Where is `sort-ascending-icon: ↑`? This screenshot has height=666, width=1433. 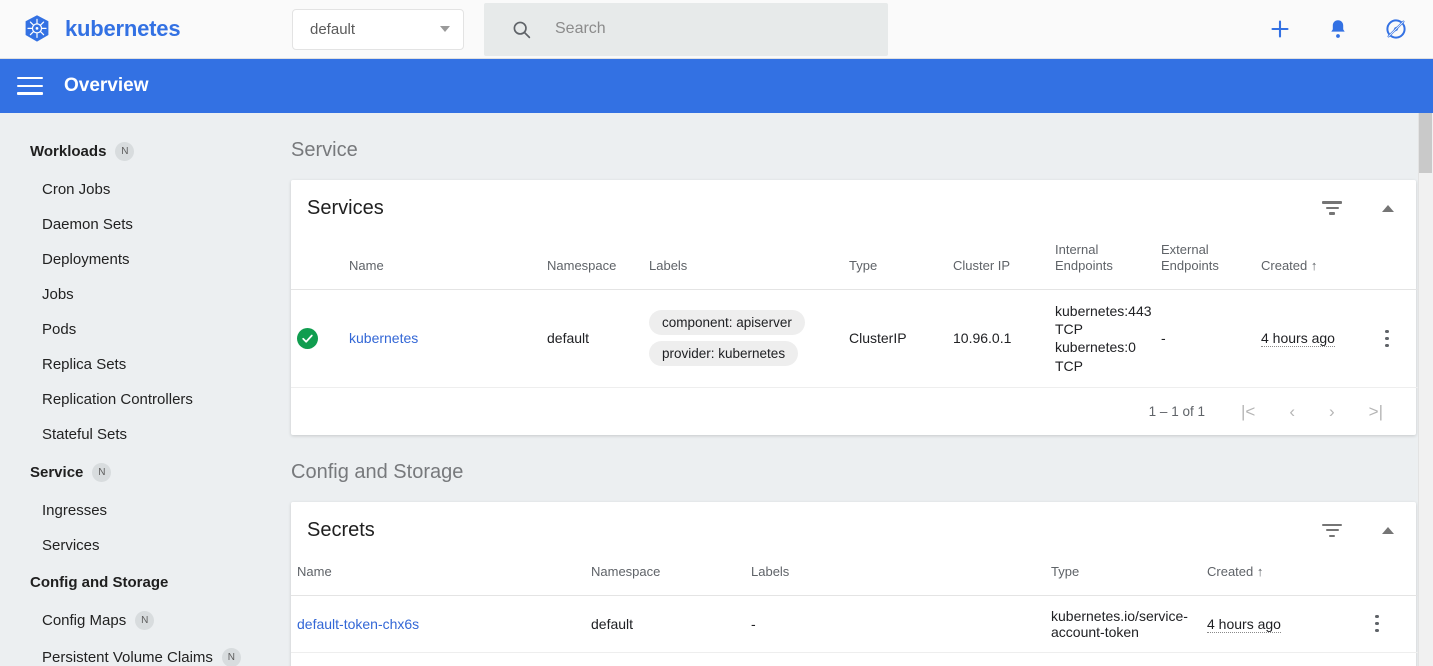 sort-ascending-icon: ↑ is located at coordinates (1314, 266).